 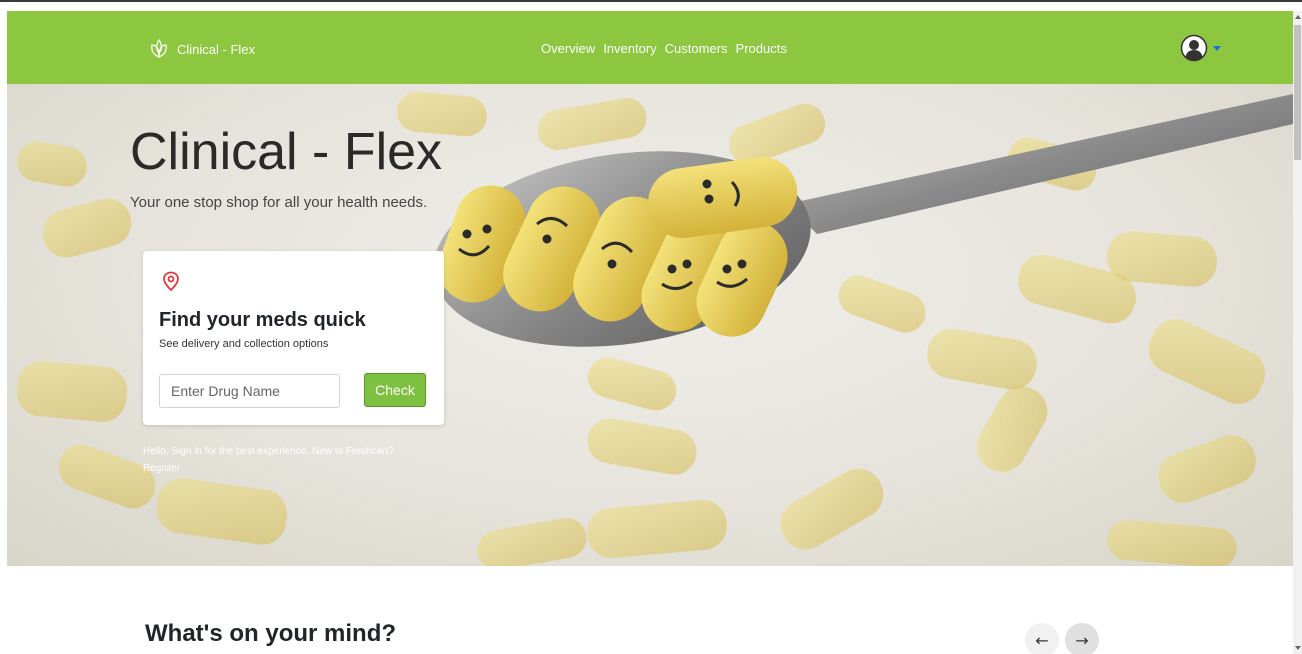 What do you see at coordinates (651, 5) in the screenshot?
I see `browser-top-edge` at bounding box center [651, 5].